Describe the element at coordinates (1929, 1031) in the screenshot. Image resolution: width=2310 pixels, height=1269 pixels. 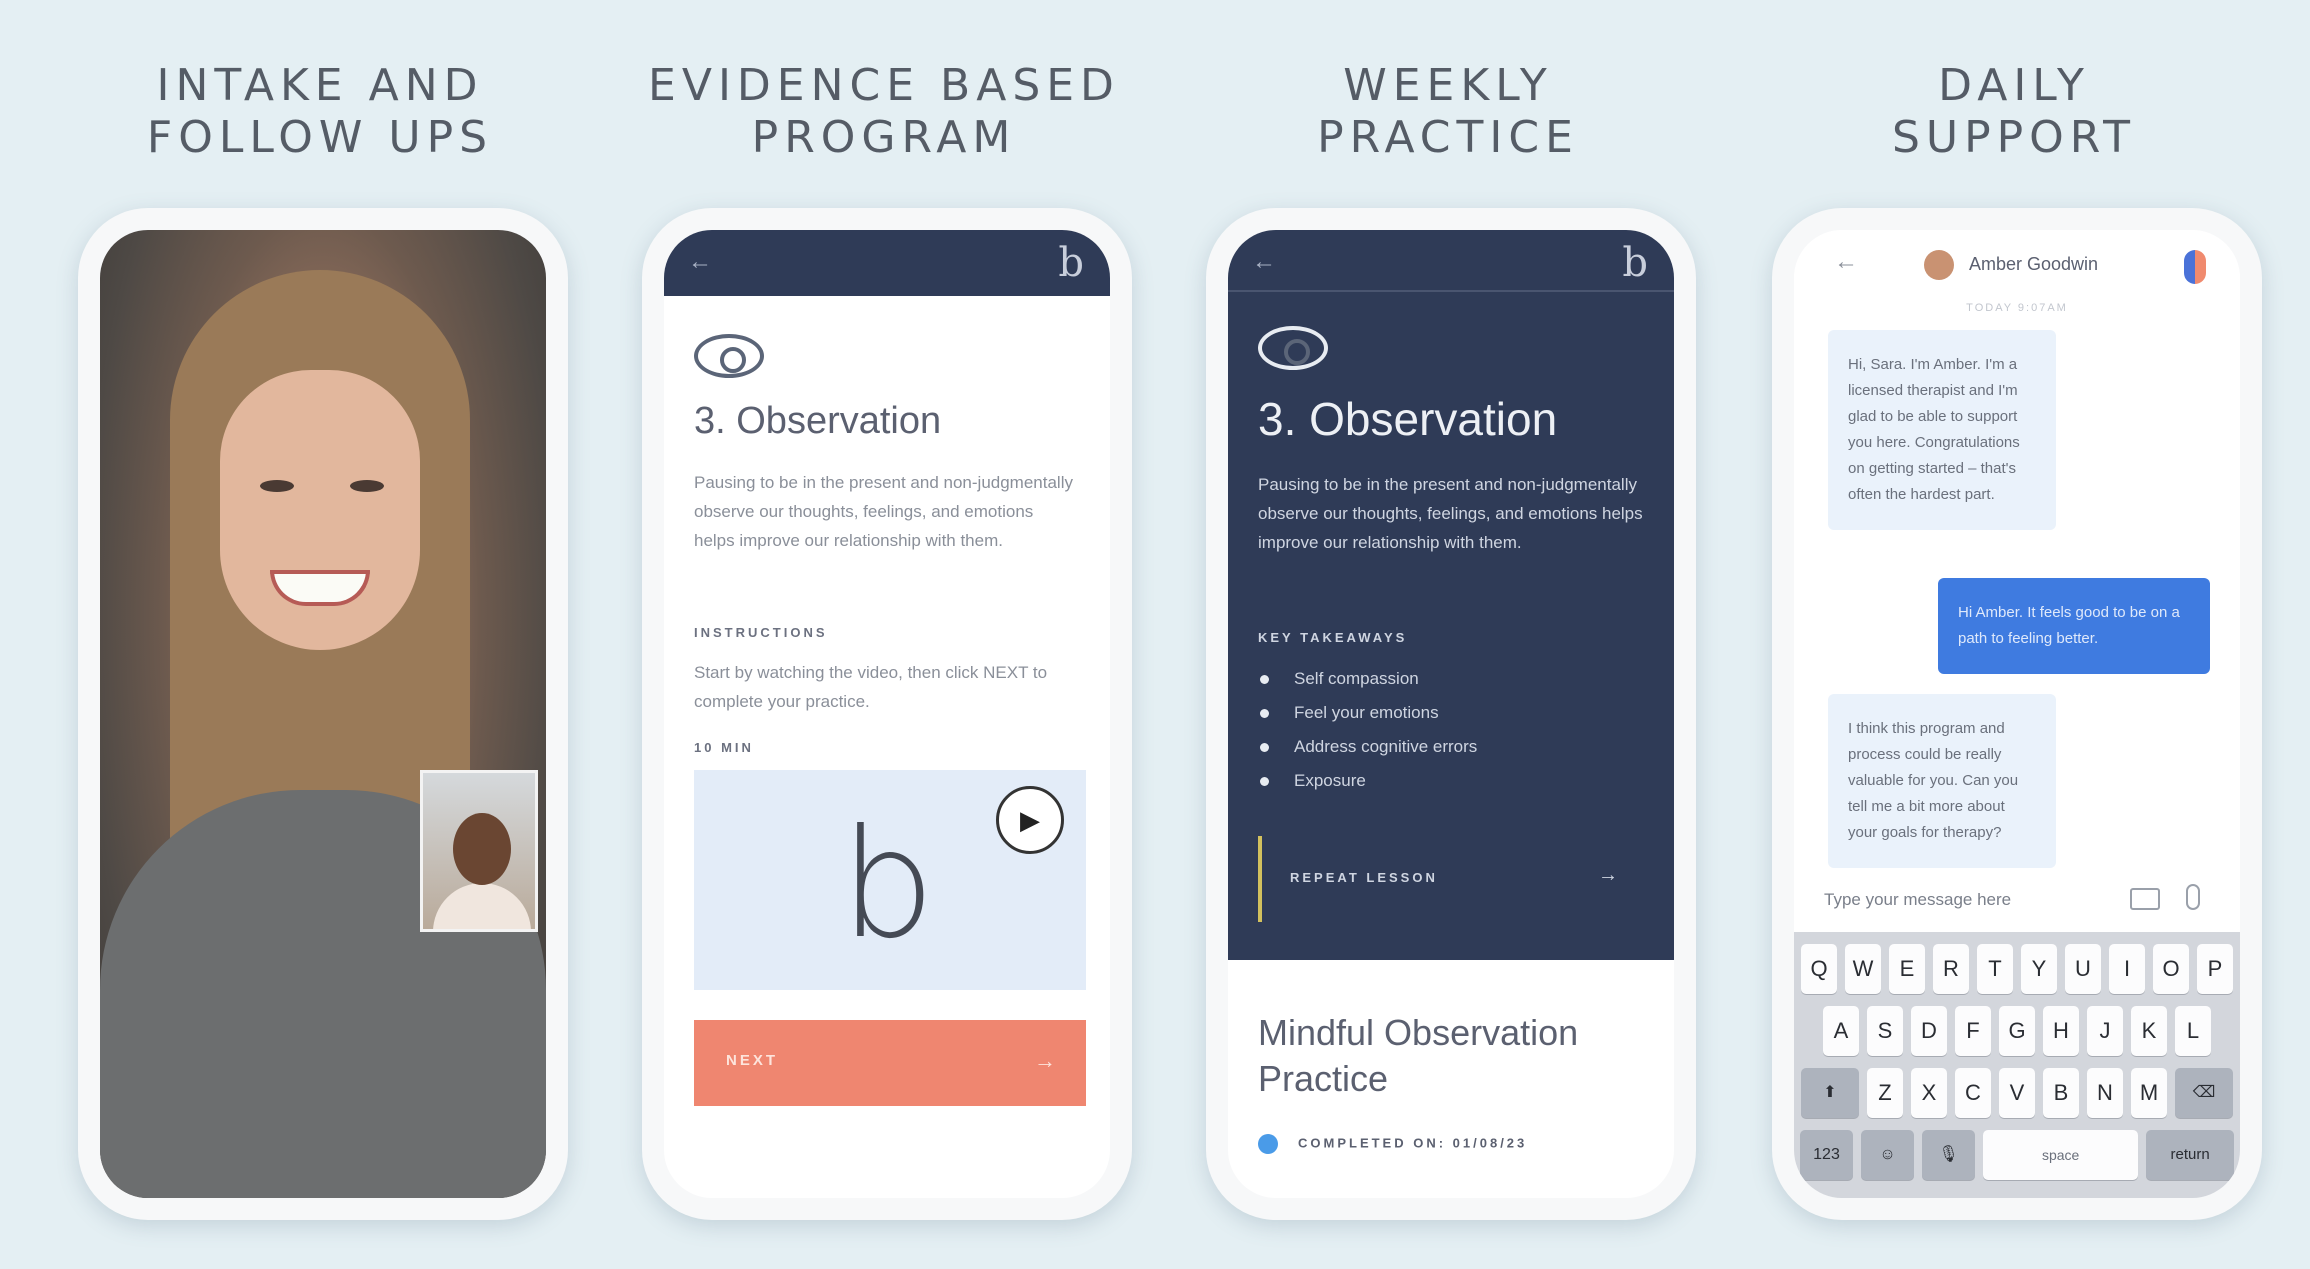
I see `key: D` at that location.